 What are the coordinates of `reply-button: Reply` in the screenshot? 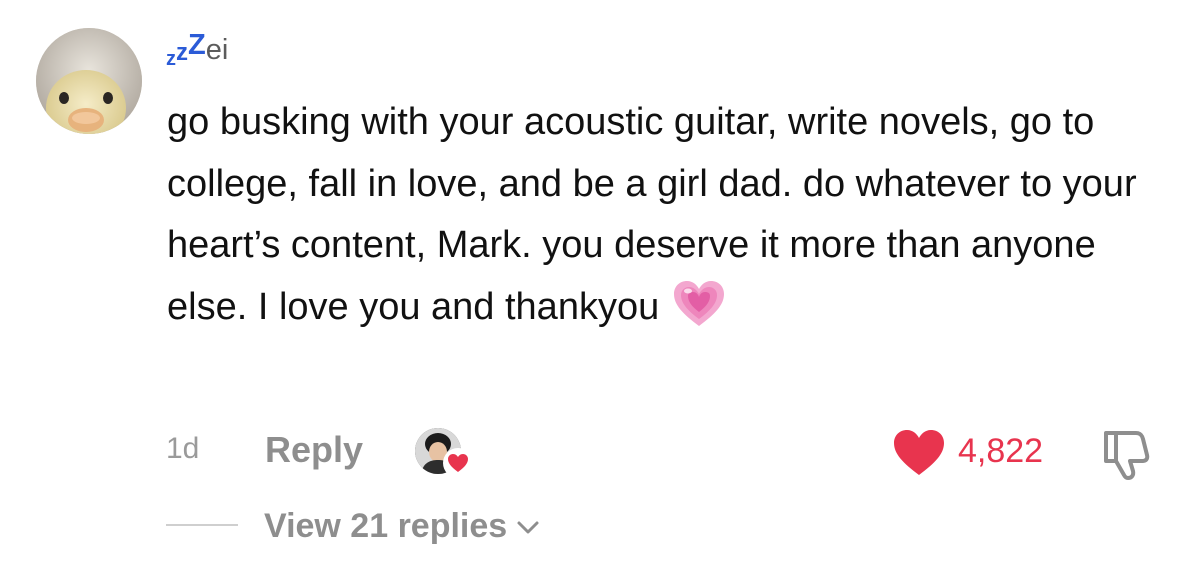 It's located at (314, 450).